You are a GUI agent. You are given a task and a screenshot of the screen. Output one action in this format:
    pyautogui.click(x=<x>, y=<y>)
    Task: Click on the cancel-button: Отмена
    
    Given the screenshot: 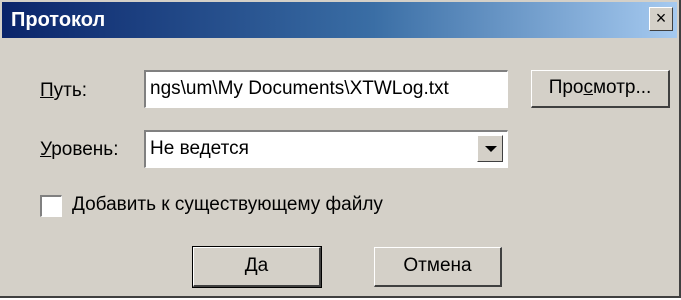 What is the action you would take?
    pyautogui.click(x=438, y=267)
    